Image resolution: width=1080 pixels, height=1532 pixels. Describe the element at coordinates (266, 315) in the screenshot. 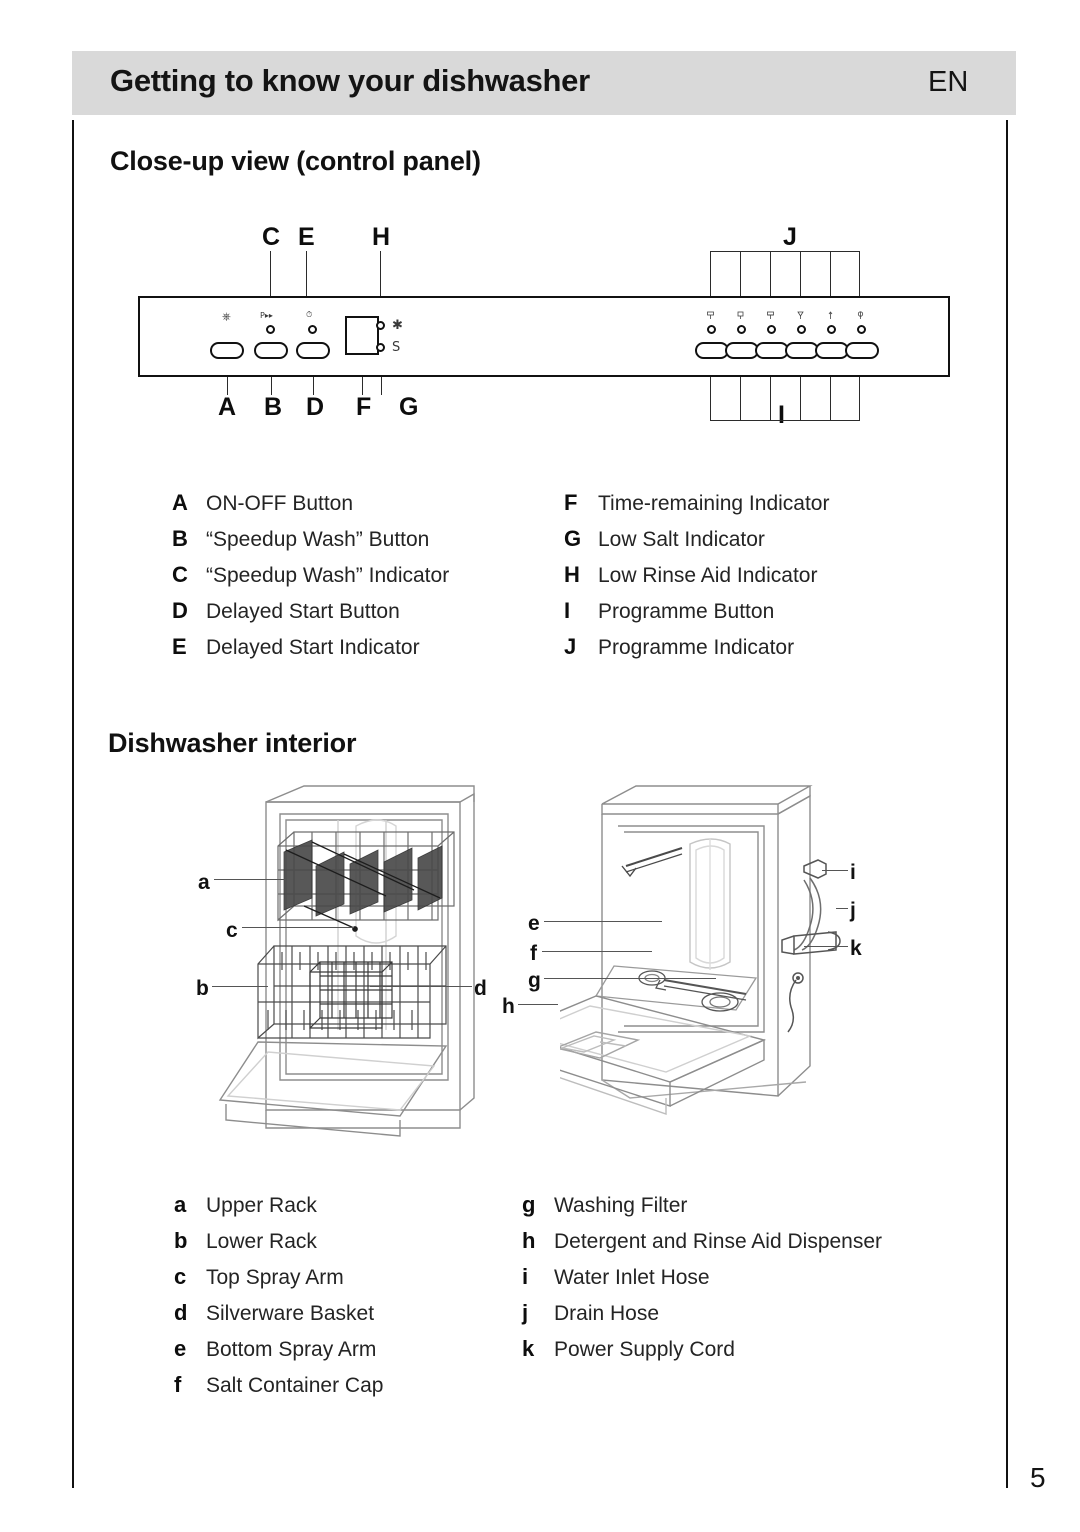

I see `speedup-wash-icon: P▸▸` at that location.